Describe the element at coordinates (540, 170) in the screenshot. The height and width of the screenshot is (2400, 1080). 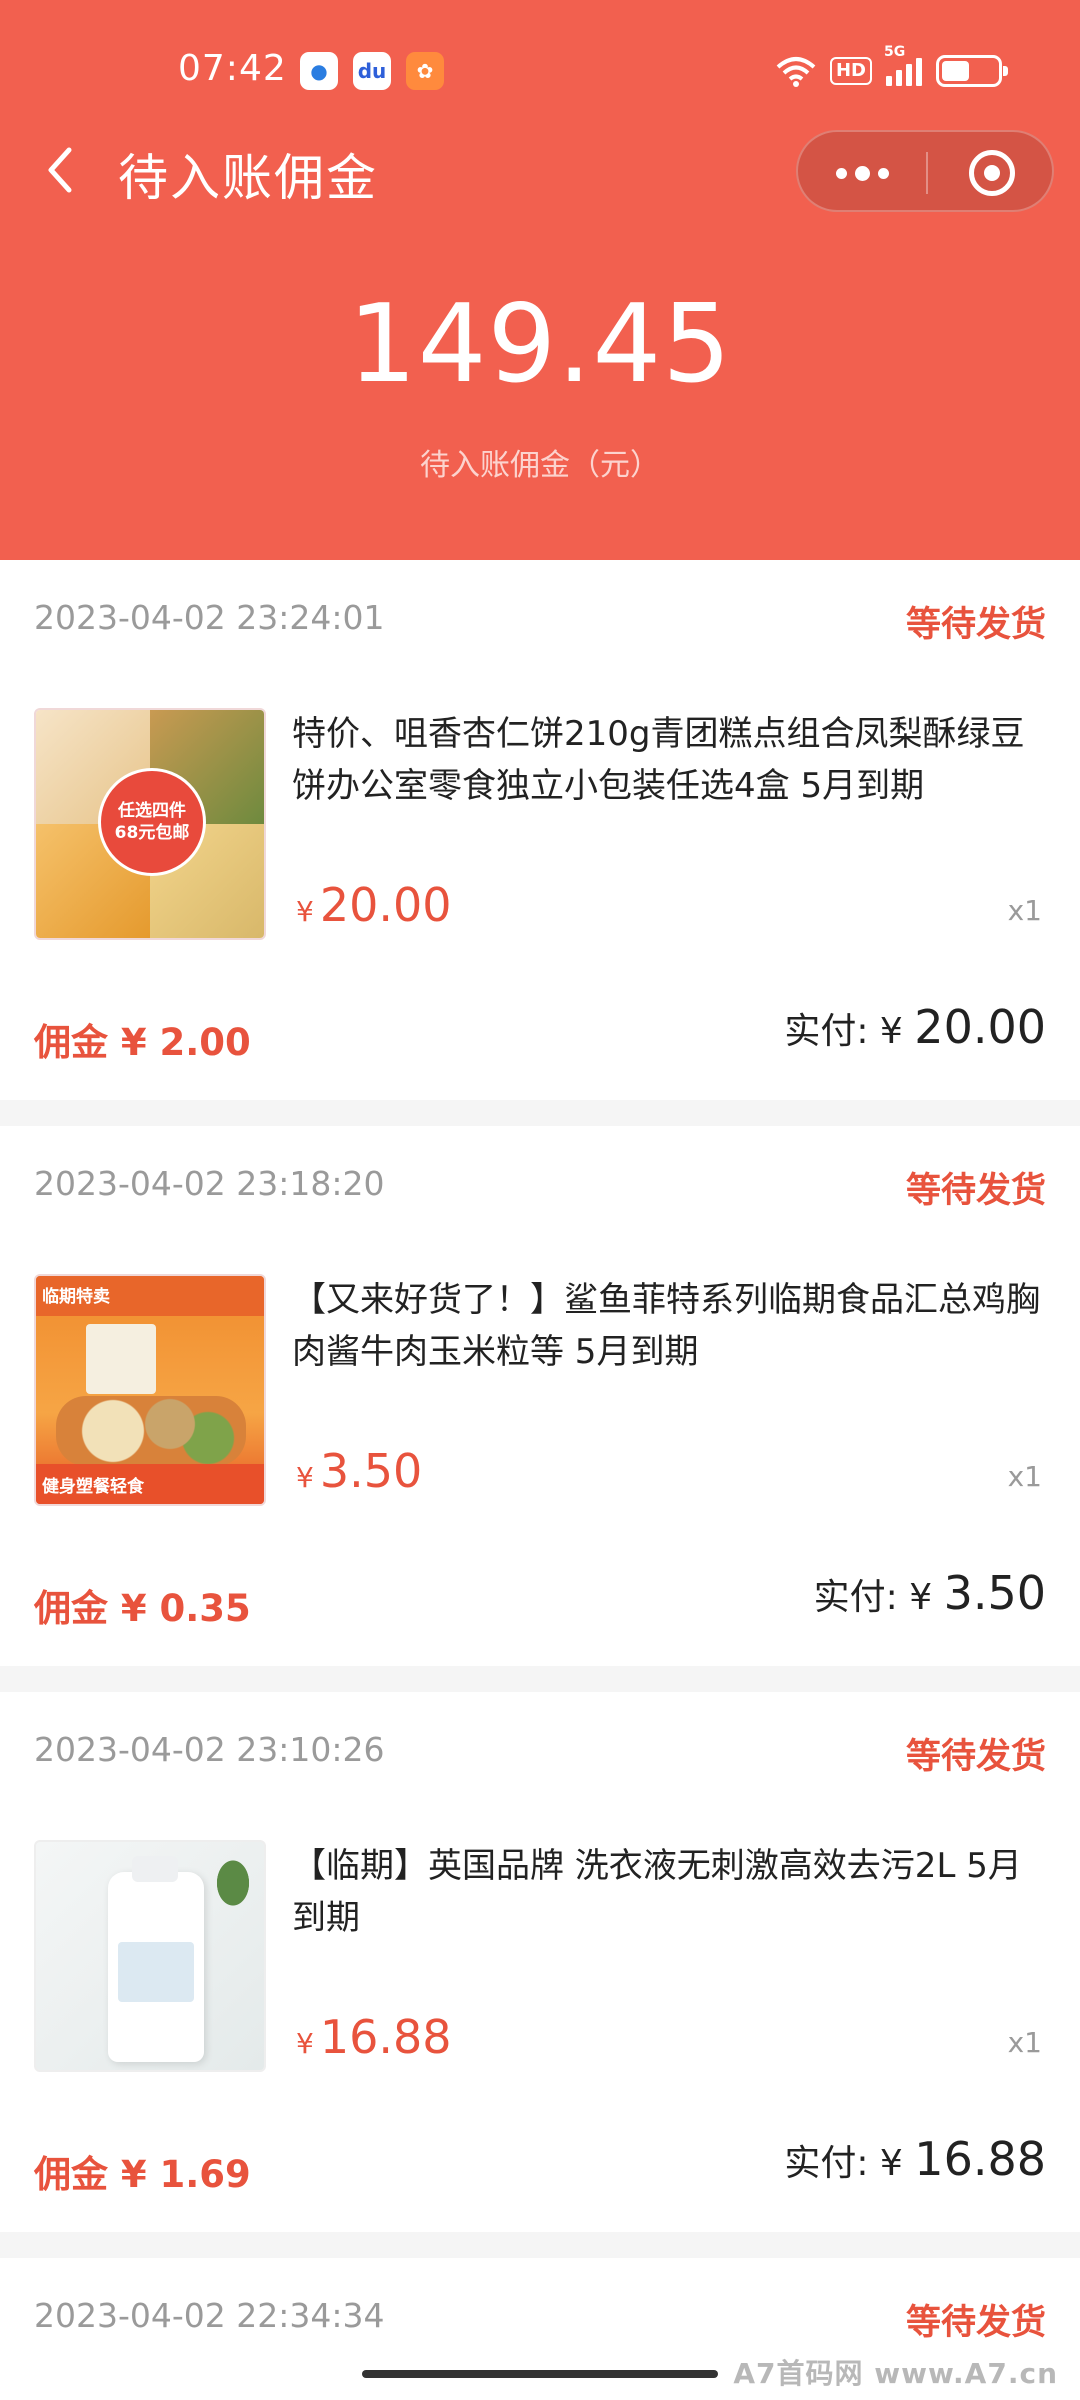
I see `nav-bar: 待入账佣金` at that location.